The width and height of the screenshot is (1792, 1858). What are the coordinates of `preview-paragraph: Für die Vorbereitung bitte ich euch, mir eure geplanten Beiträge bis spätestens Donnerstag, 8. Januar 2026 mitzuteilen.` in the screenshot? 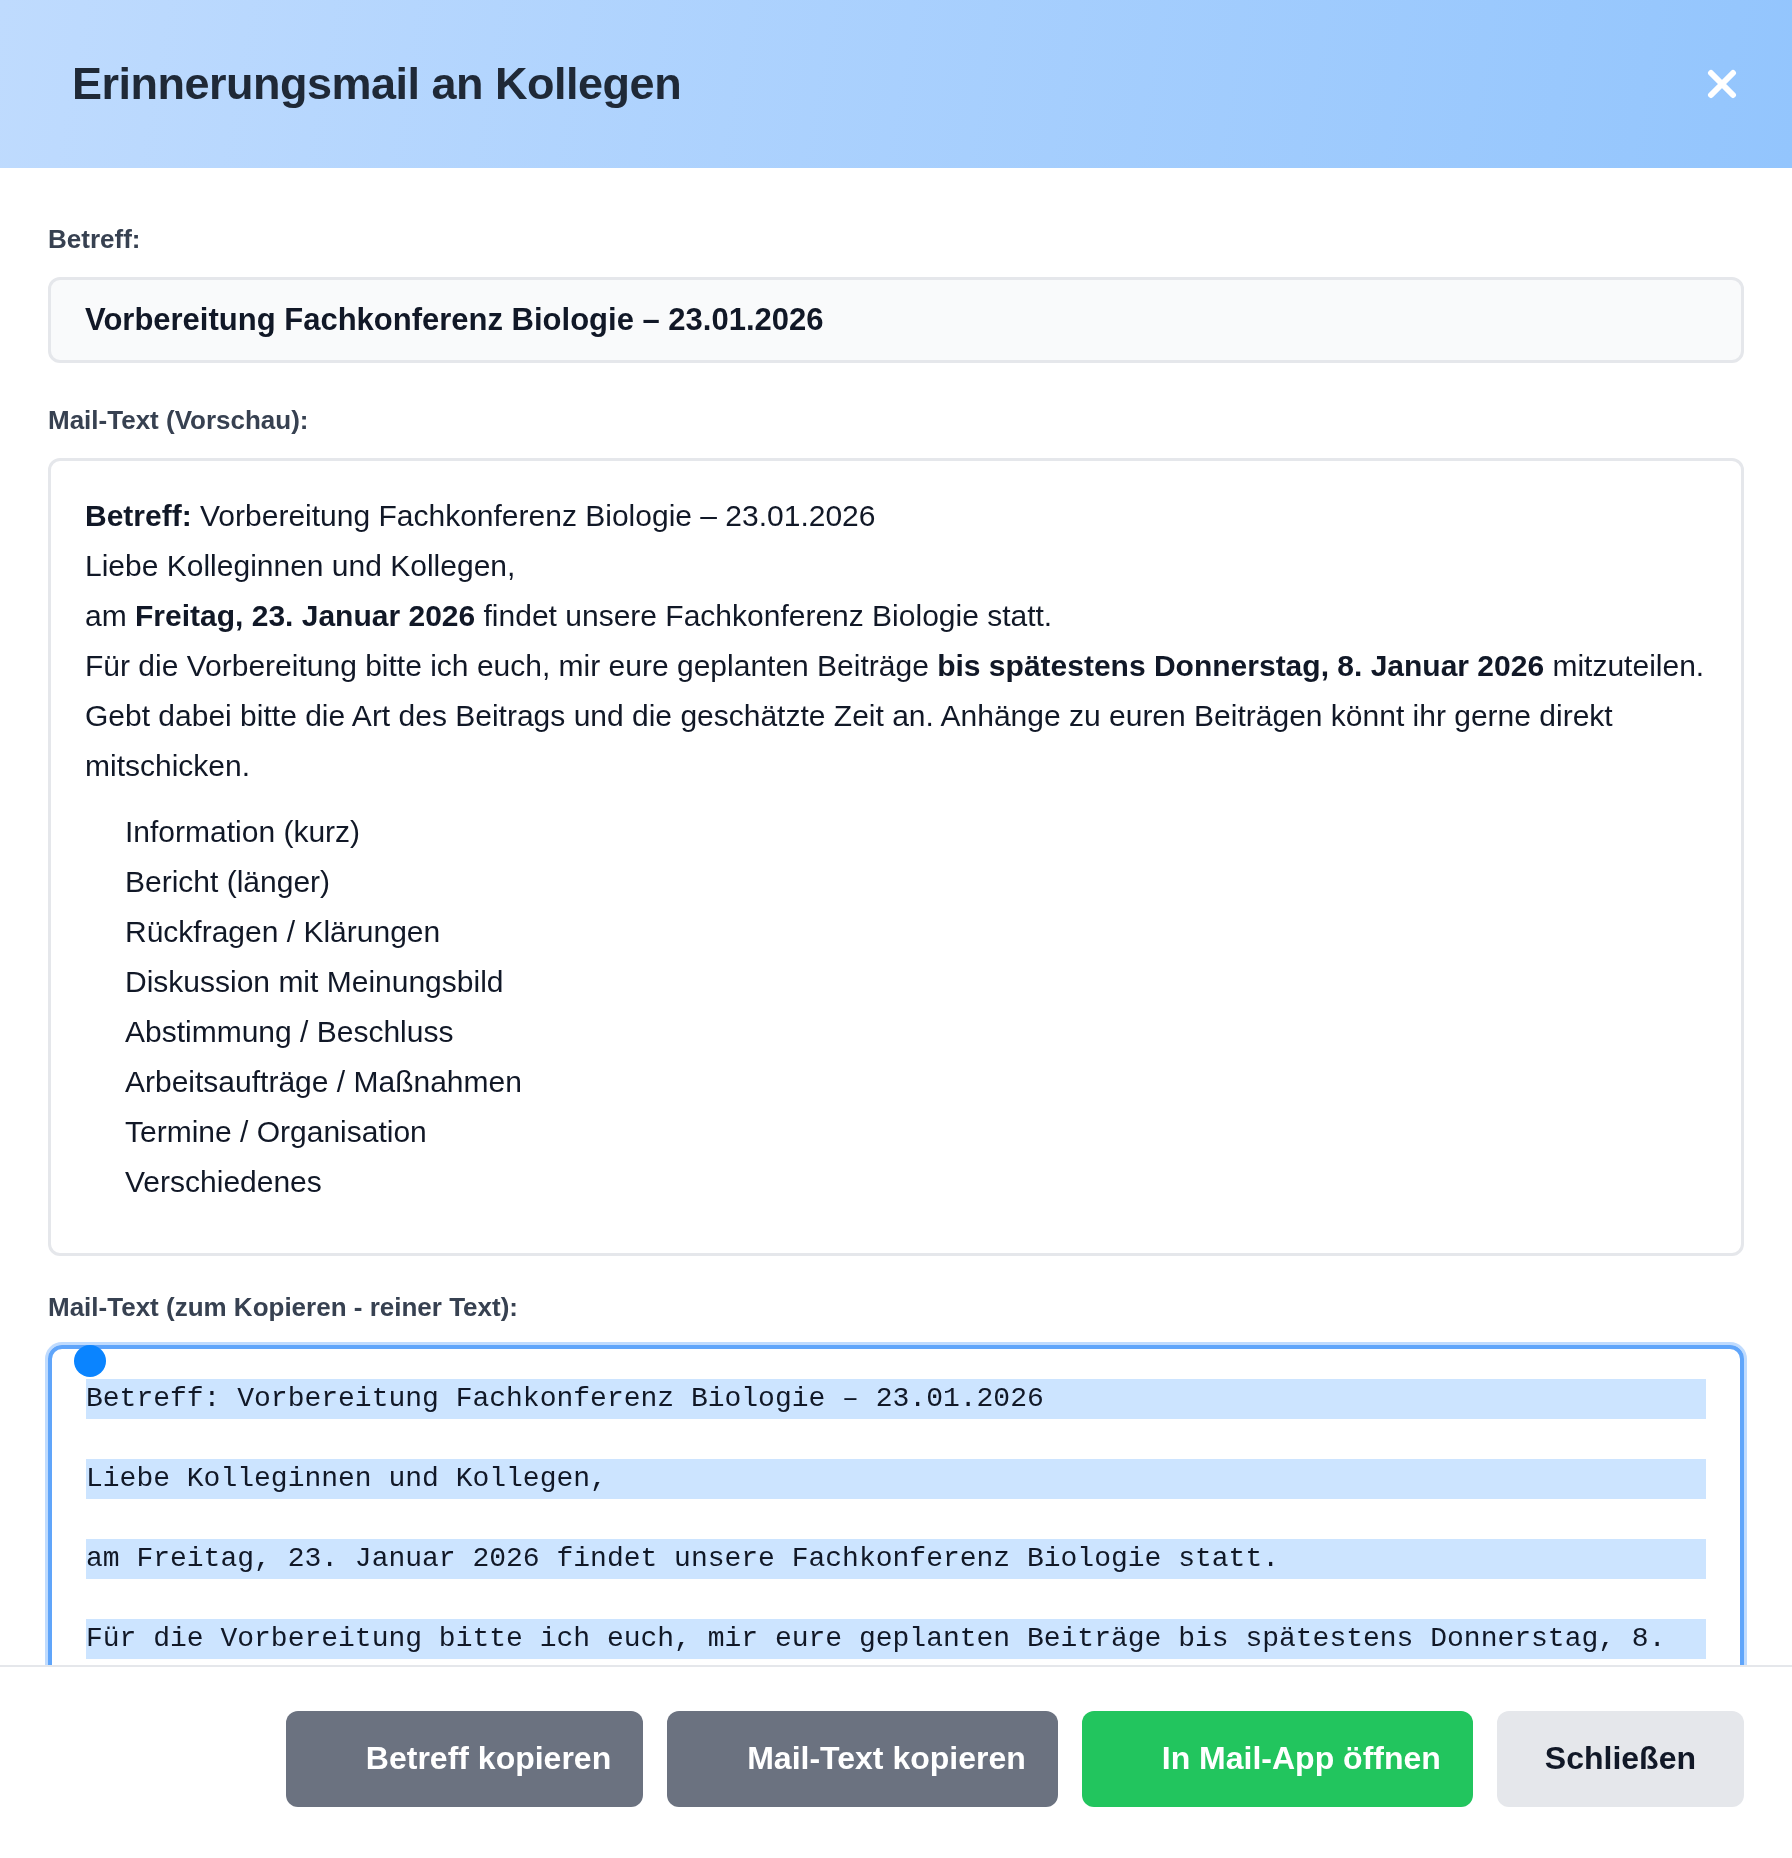 It's located at (895, 666).